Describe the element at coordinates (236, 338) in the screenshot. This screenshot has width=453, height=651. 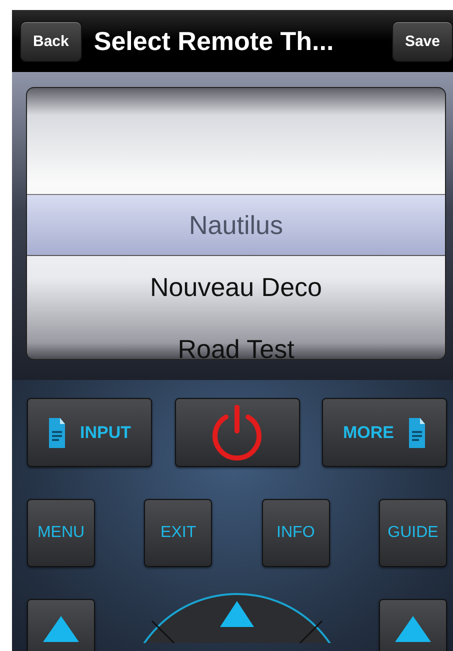
I see `picker-item: Road Test` at that location.